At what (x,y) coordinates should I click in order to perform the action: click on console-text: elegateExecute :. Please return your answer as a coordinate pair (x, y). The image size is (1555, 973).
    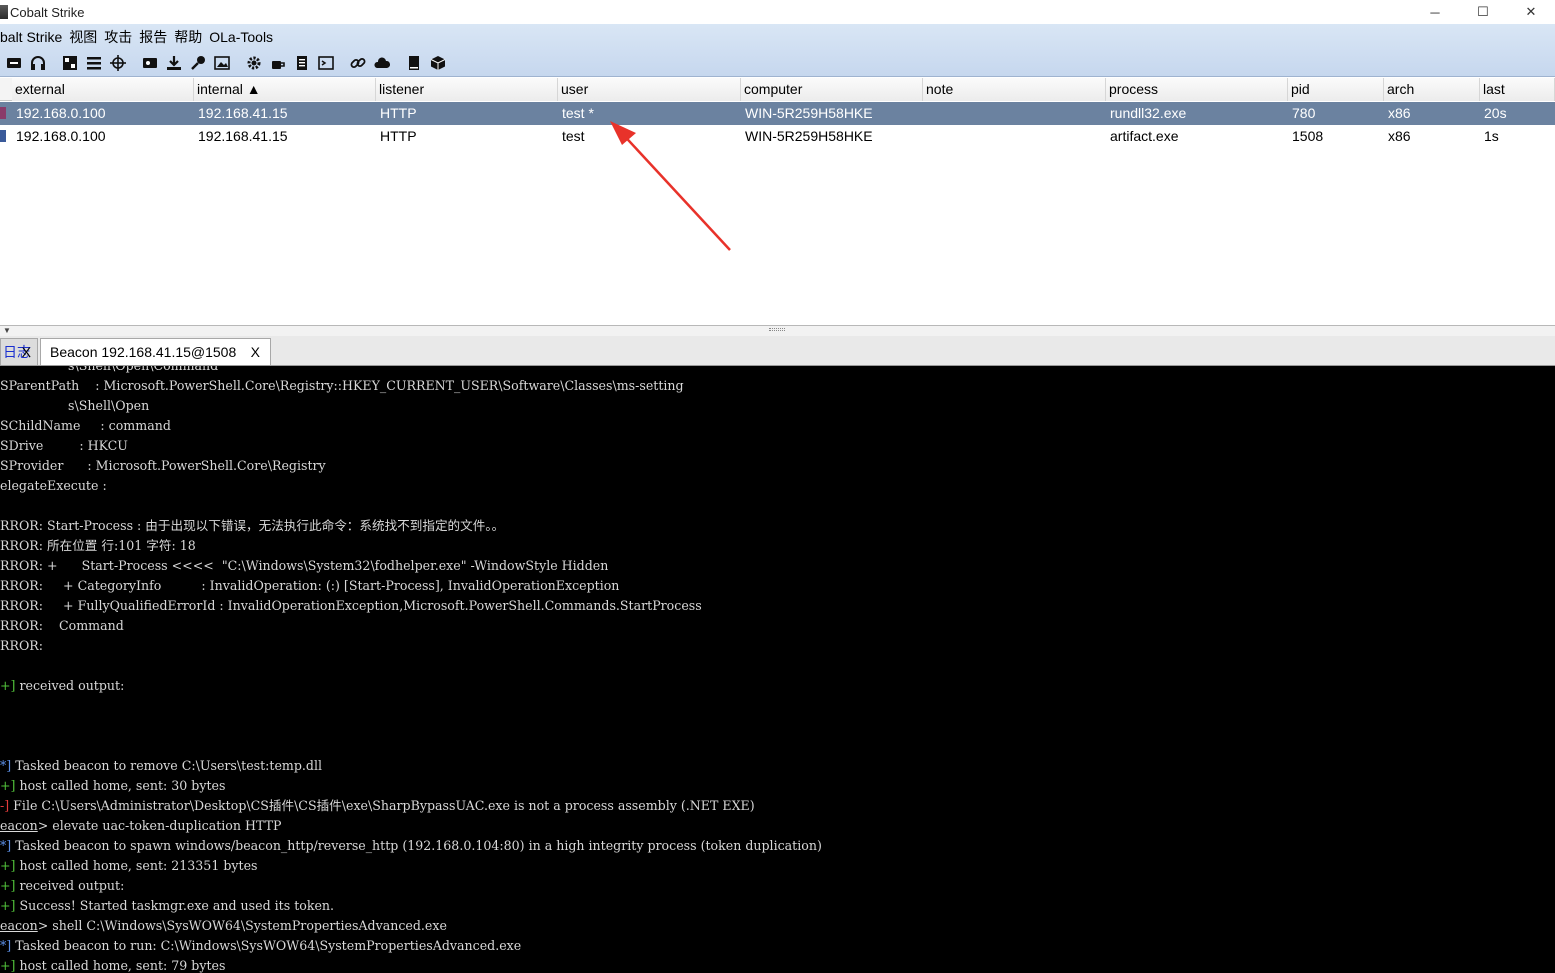
    Looking at the image, I should click on (53, 485).